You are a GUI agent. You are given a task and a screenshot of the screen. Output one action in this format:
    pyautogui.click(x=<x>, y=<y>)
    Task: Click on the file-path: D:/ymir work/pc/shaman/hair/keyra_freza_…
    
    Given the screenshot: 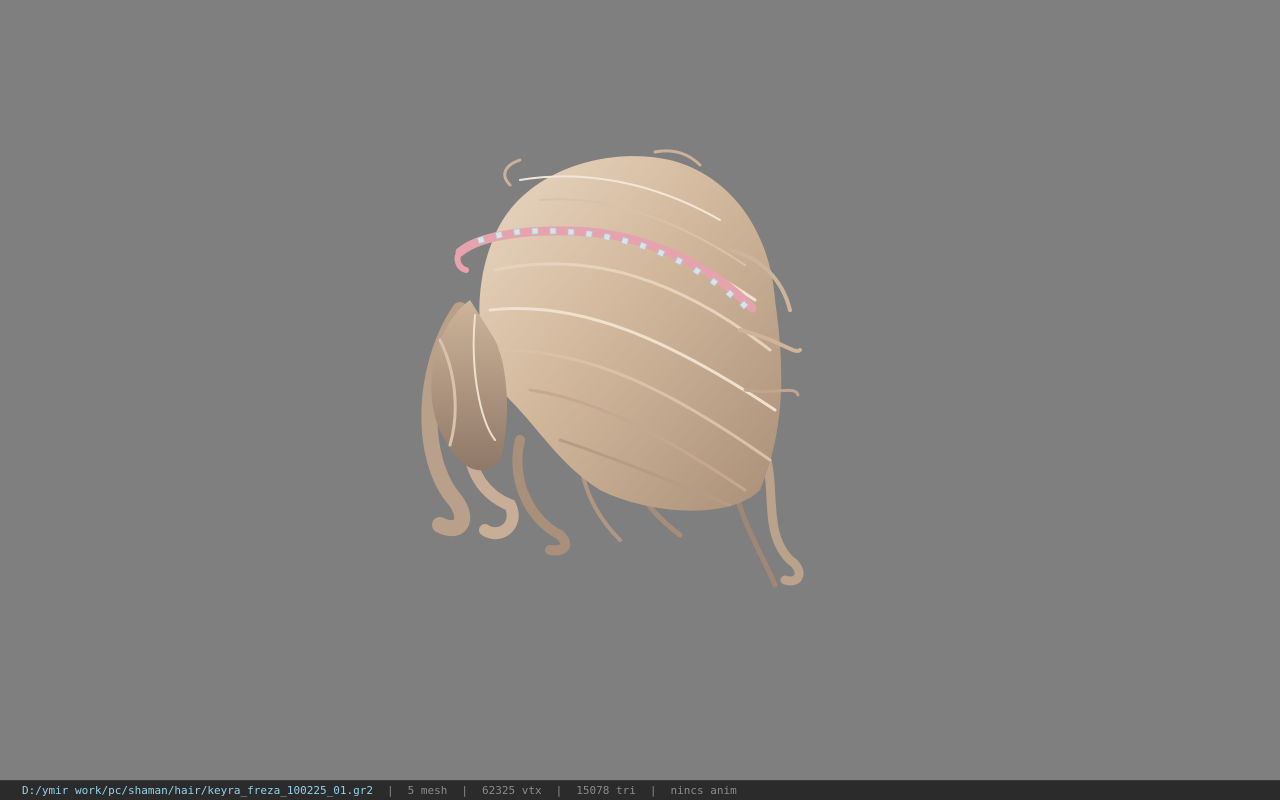 What is the action you would take?
    pyautogui.click(x=197, y=790)
    